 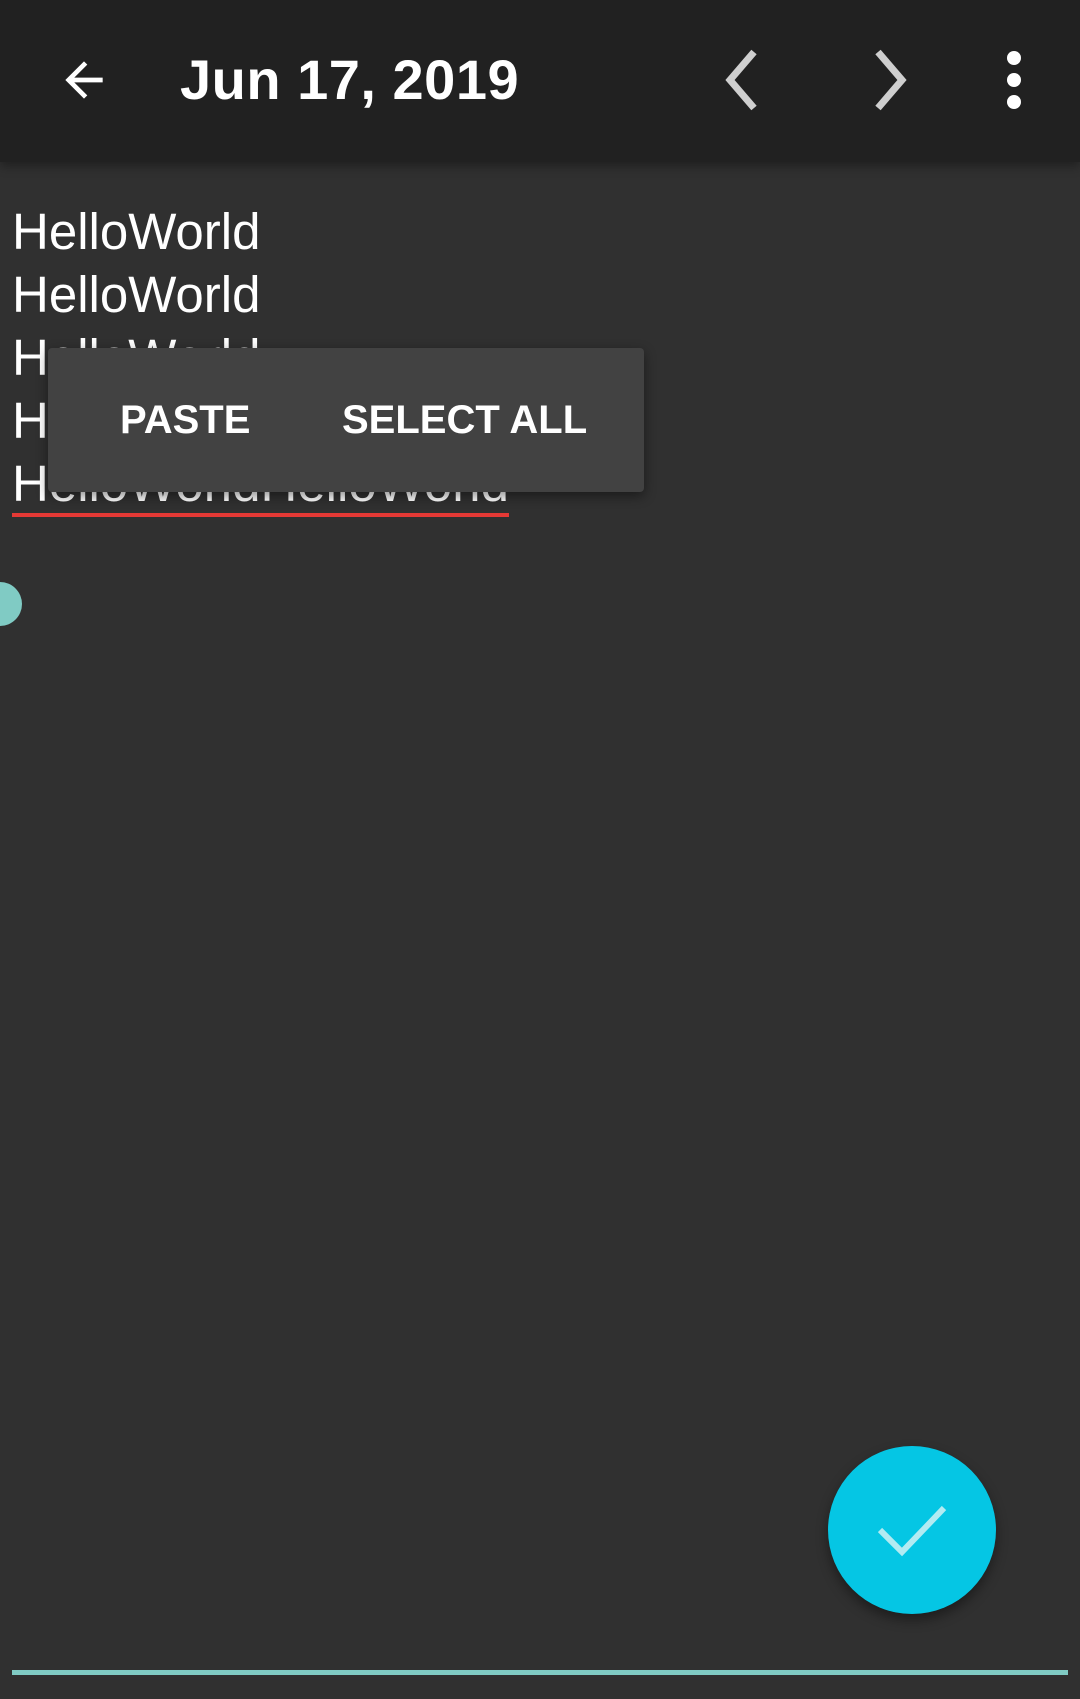 I want to click on more-options-button, so click(x=1014, y=80).